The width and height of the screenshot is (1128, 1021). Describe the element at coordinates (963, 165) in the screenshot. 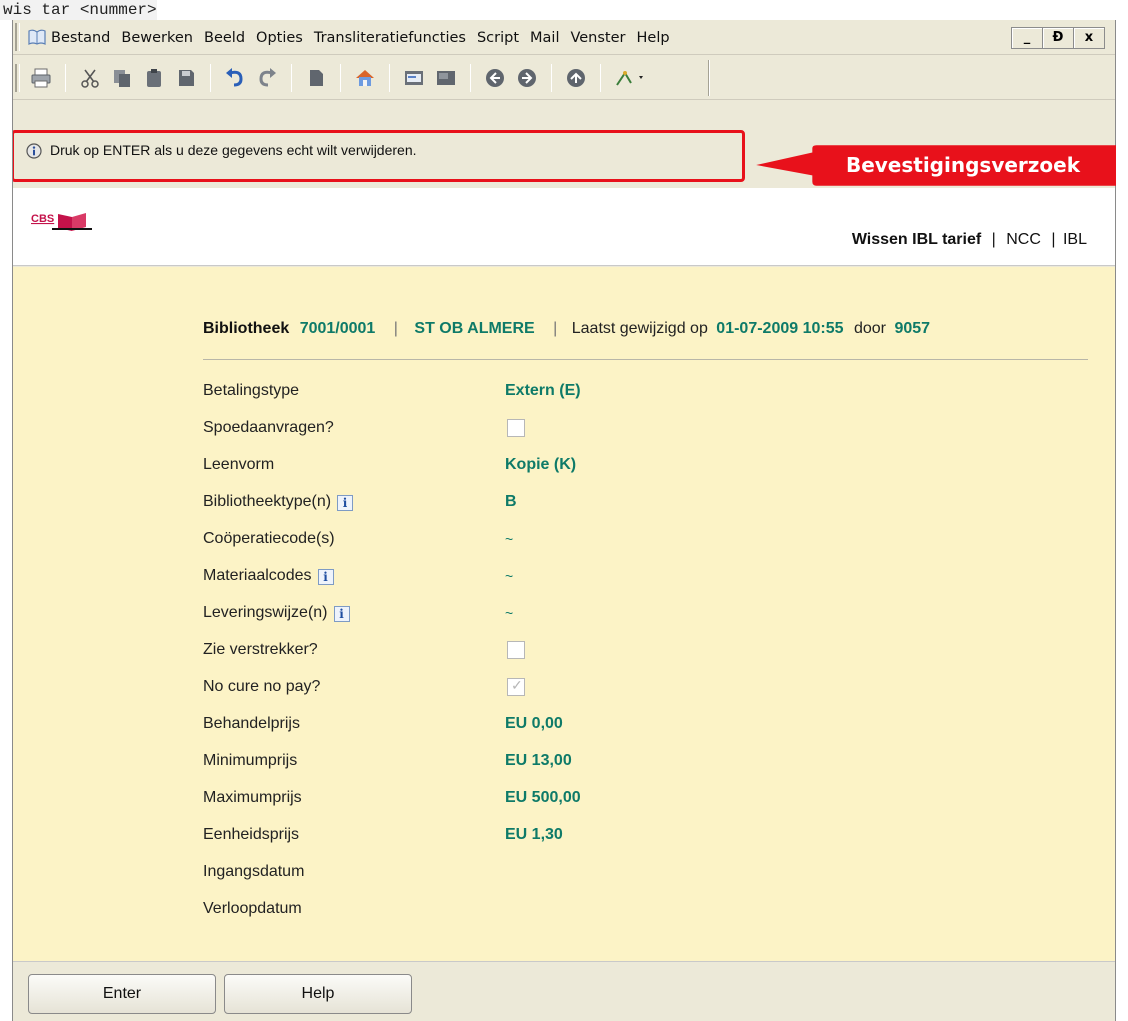

I see `callout-label: Bevestigingsverzoek` at that location.